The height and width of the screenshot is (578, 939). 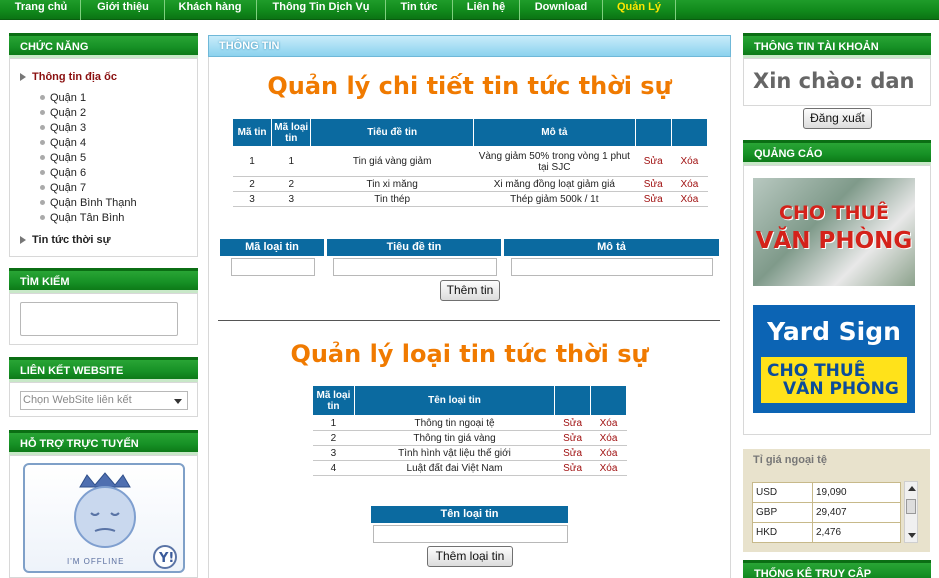 I want to click on functions-box, so click(x=103, y=157).